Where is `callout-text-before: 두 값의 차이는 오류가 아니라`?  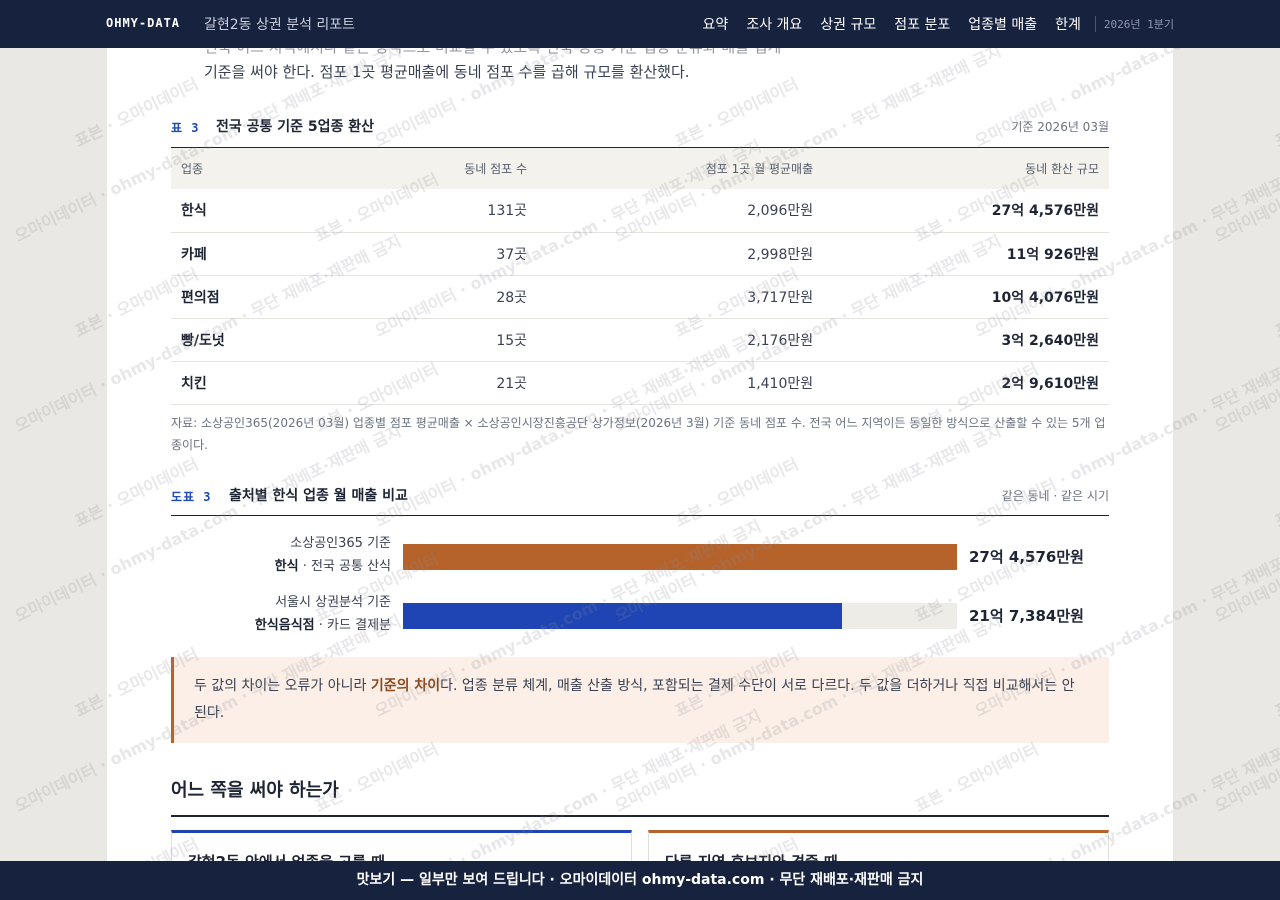 callout-text-before: 두 값의 차이는 오류가 아니라 is located at coordinates (282, 686).